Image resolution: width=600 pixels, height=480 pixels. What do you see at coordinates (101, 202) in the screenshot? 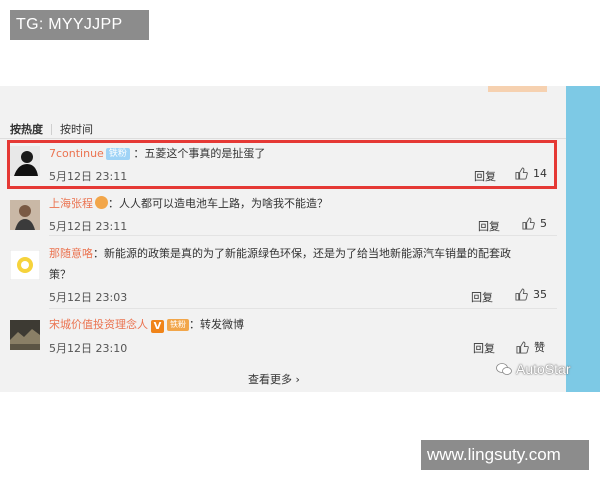
I see `member-badge-icon` at bounding box center [101, 202].